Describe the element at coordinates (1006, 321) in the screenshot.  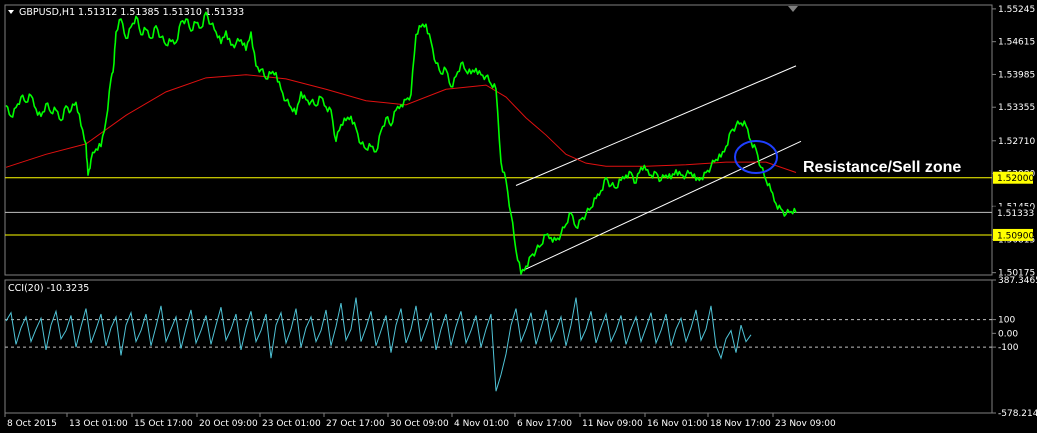
I see `cci-y-tick-label: 100` at that location.